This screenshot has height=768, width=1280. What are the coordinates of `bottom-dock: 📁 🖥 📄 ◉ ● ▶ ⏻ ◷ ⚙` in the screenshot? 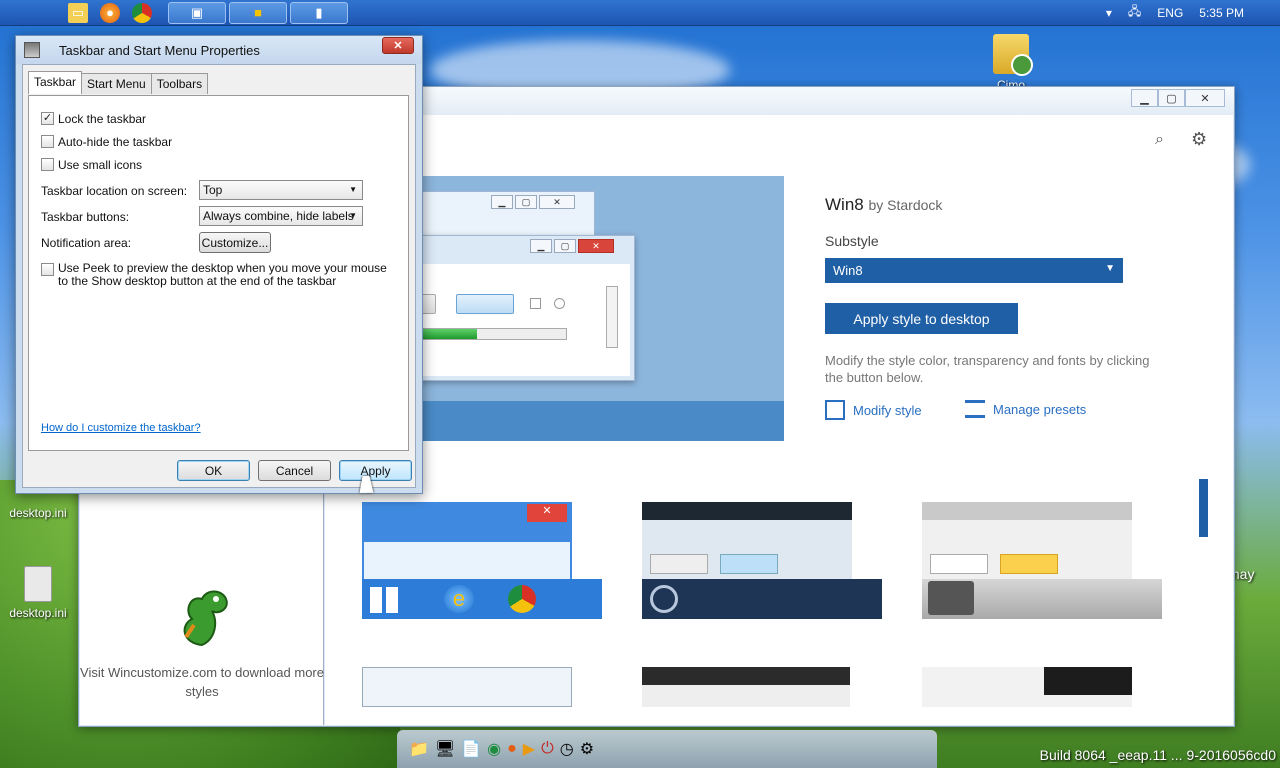 It's located at (667, 749).